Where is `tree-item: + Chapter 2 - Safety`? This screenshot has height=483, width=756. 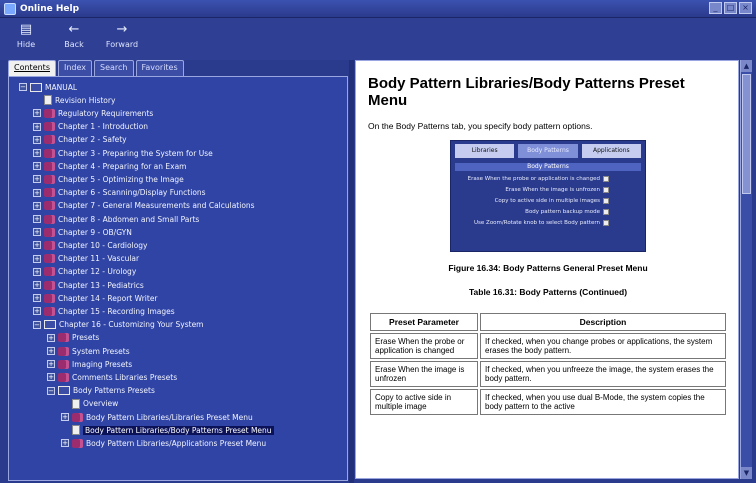
tree-item: + Chapter 2 - Safety is located at coordinates (80, 140).